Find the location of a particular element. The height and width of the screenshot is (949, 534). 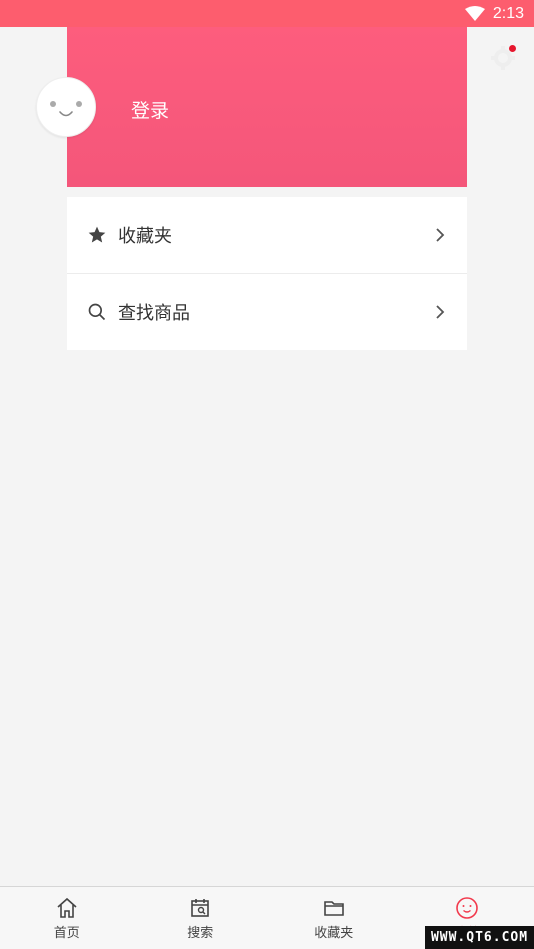

calendar-search-icon is located at coordinates (200, 908).